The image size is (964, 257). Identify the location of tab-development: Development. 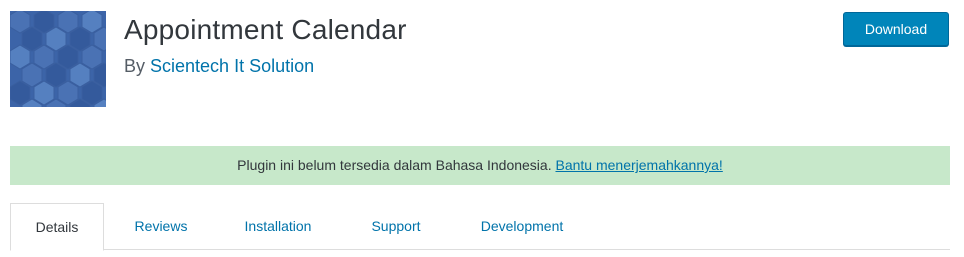
(522, 226).